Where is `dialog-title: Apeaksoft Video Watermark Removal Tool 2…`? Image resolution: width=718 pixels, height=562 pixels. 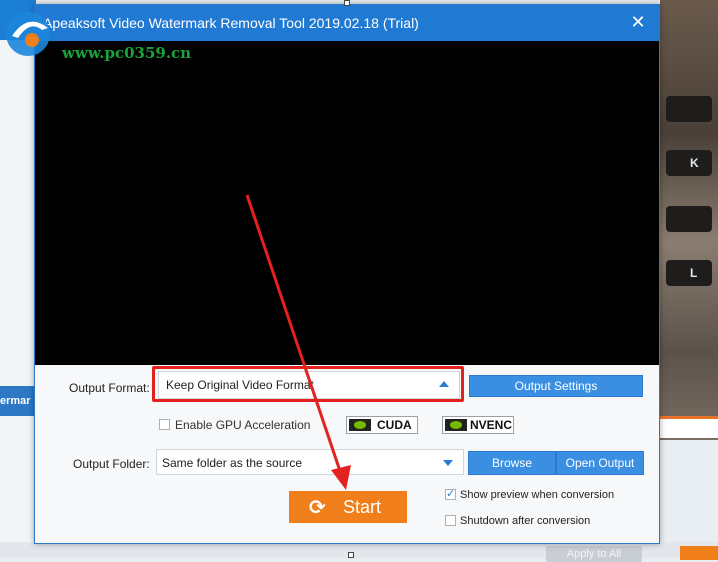
dialog-title: Apeaksoft Video Watermark Removal Tool 2… is located at coordinates (231, 23).